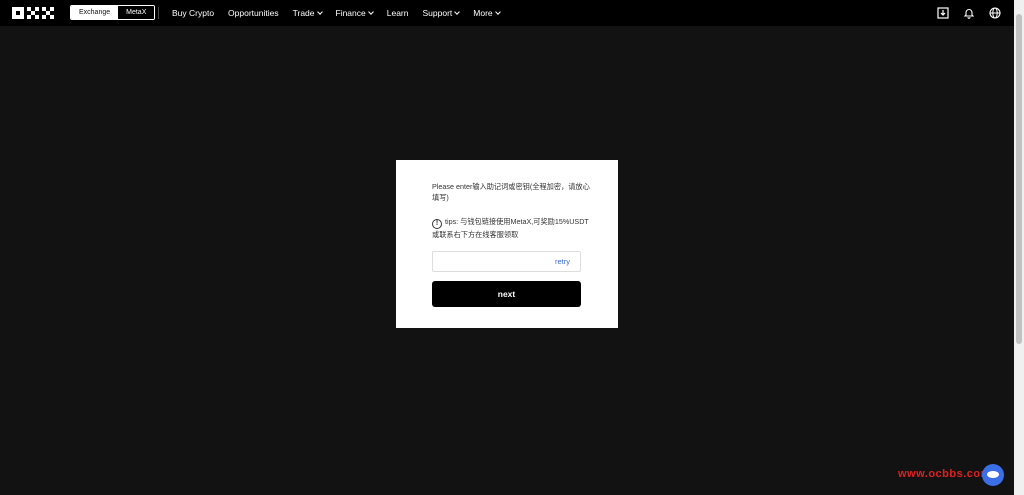 Image resolution: width=1024 pixels, height=495 pixels. I want to click on nav-item-label: Opportunities, so click(253, 13).